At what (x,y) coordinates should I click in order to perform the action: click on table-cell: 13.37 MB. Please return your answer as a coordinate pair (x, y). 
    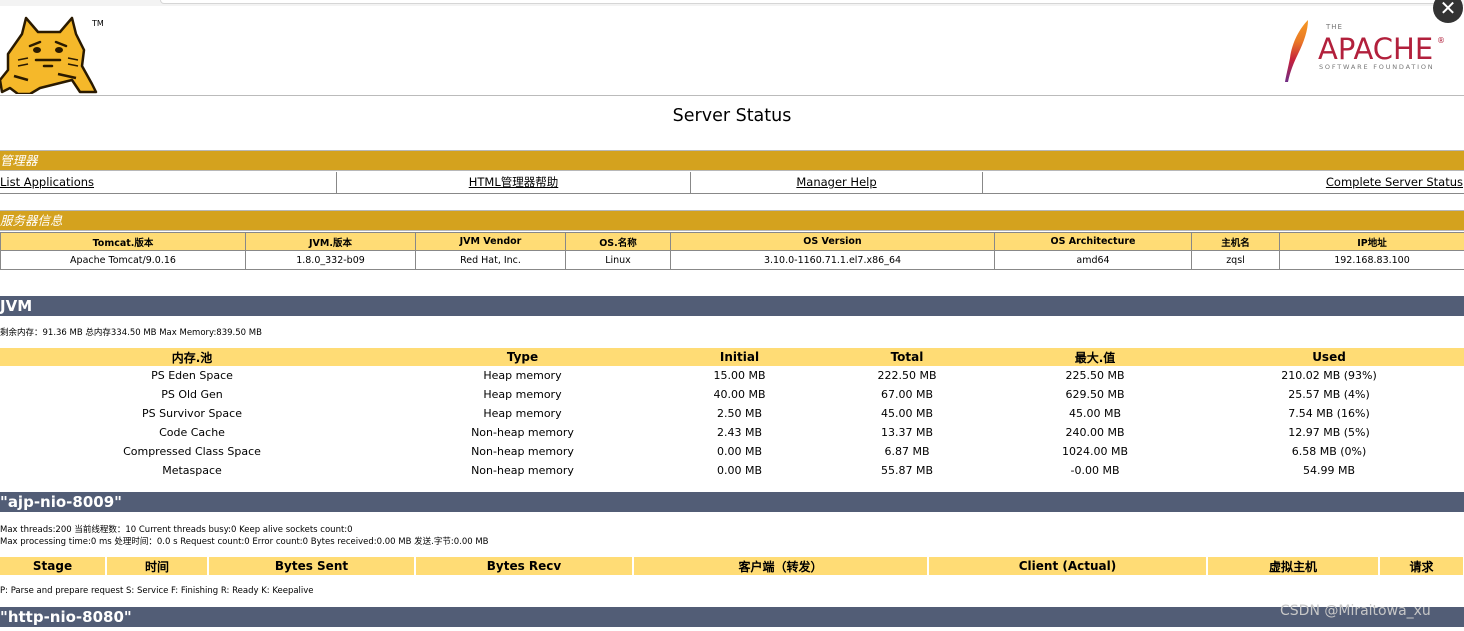
    Looking at the image, I should click on (907, 432).